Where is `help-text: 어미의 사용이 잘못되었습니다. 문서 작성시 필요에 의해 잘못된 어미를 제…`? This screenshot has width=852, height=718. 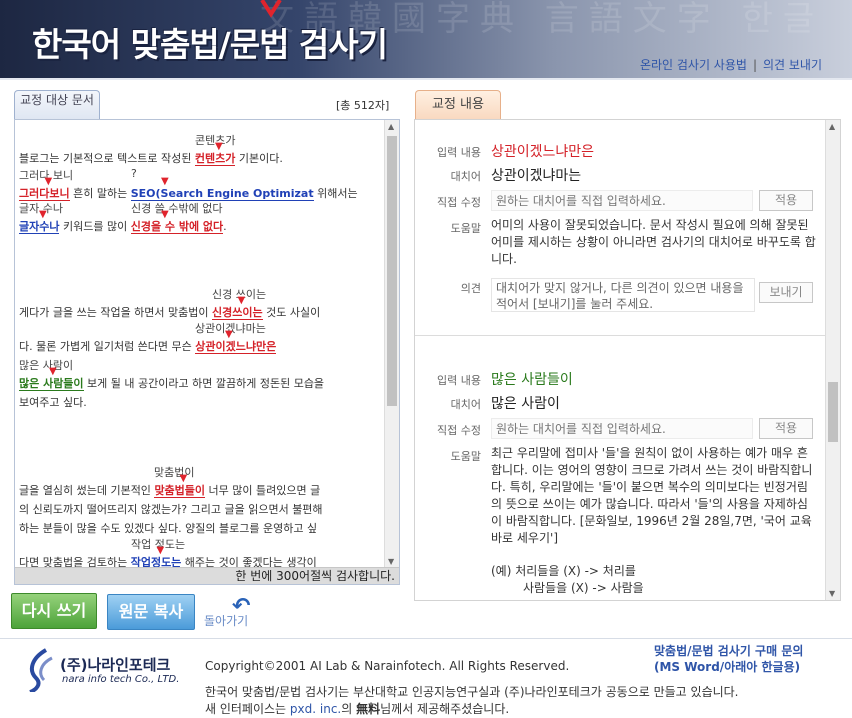
help-text: 어미의 사용이 잘못되었습니다. 문서 작성시 필요에 의해 잘못된 어미를 제… is located at coordinates (653, 242).